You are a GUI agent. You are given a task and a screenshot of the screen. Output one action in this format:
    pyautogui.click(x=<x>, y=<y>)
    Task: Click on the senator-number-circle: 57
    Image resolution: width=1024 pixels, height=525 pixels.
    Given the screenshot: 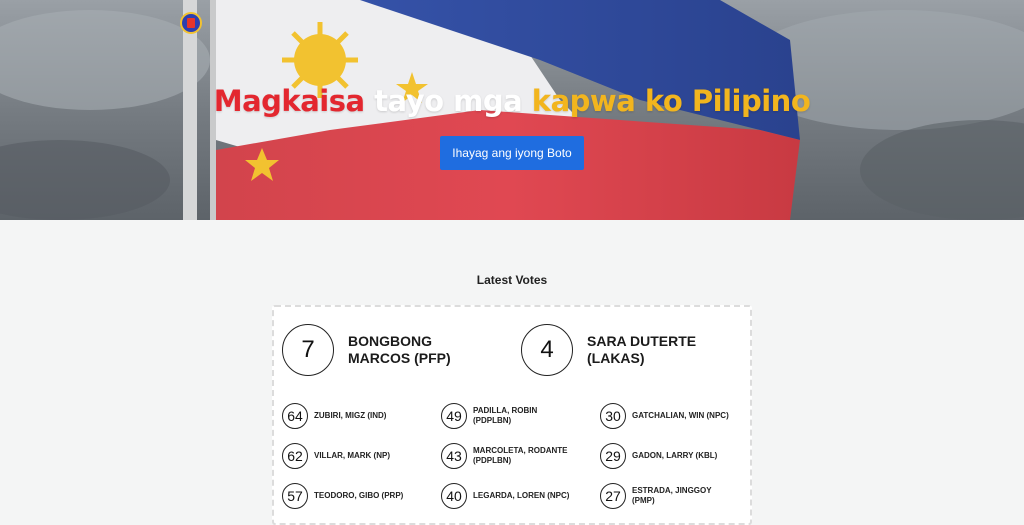 What is the action you would take?
    pyautogui.click(x=295, y=496)
    